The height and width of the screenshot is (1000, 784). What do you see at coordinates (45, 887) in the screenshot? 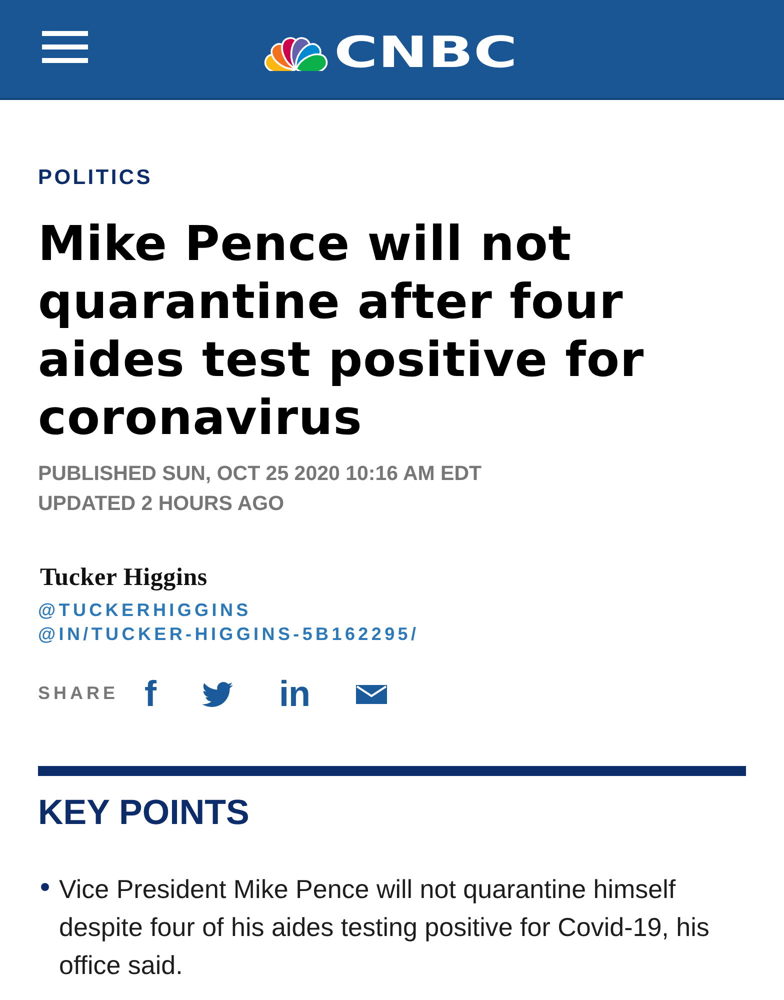
I see `bullet-icon` at bounding box center [45, 887].